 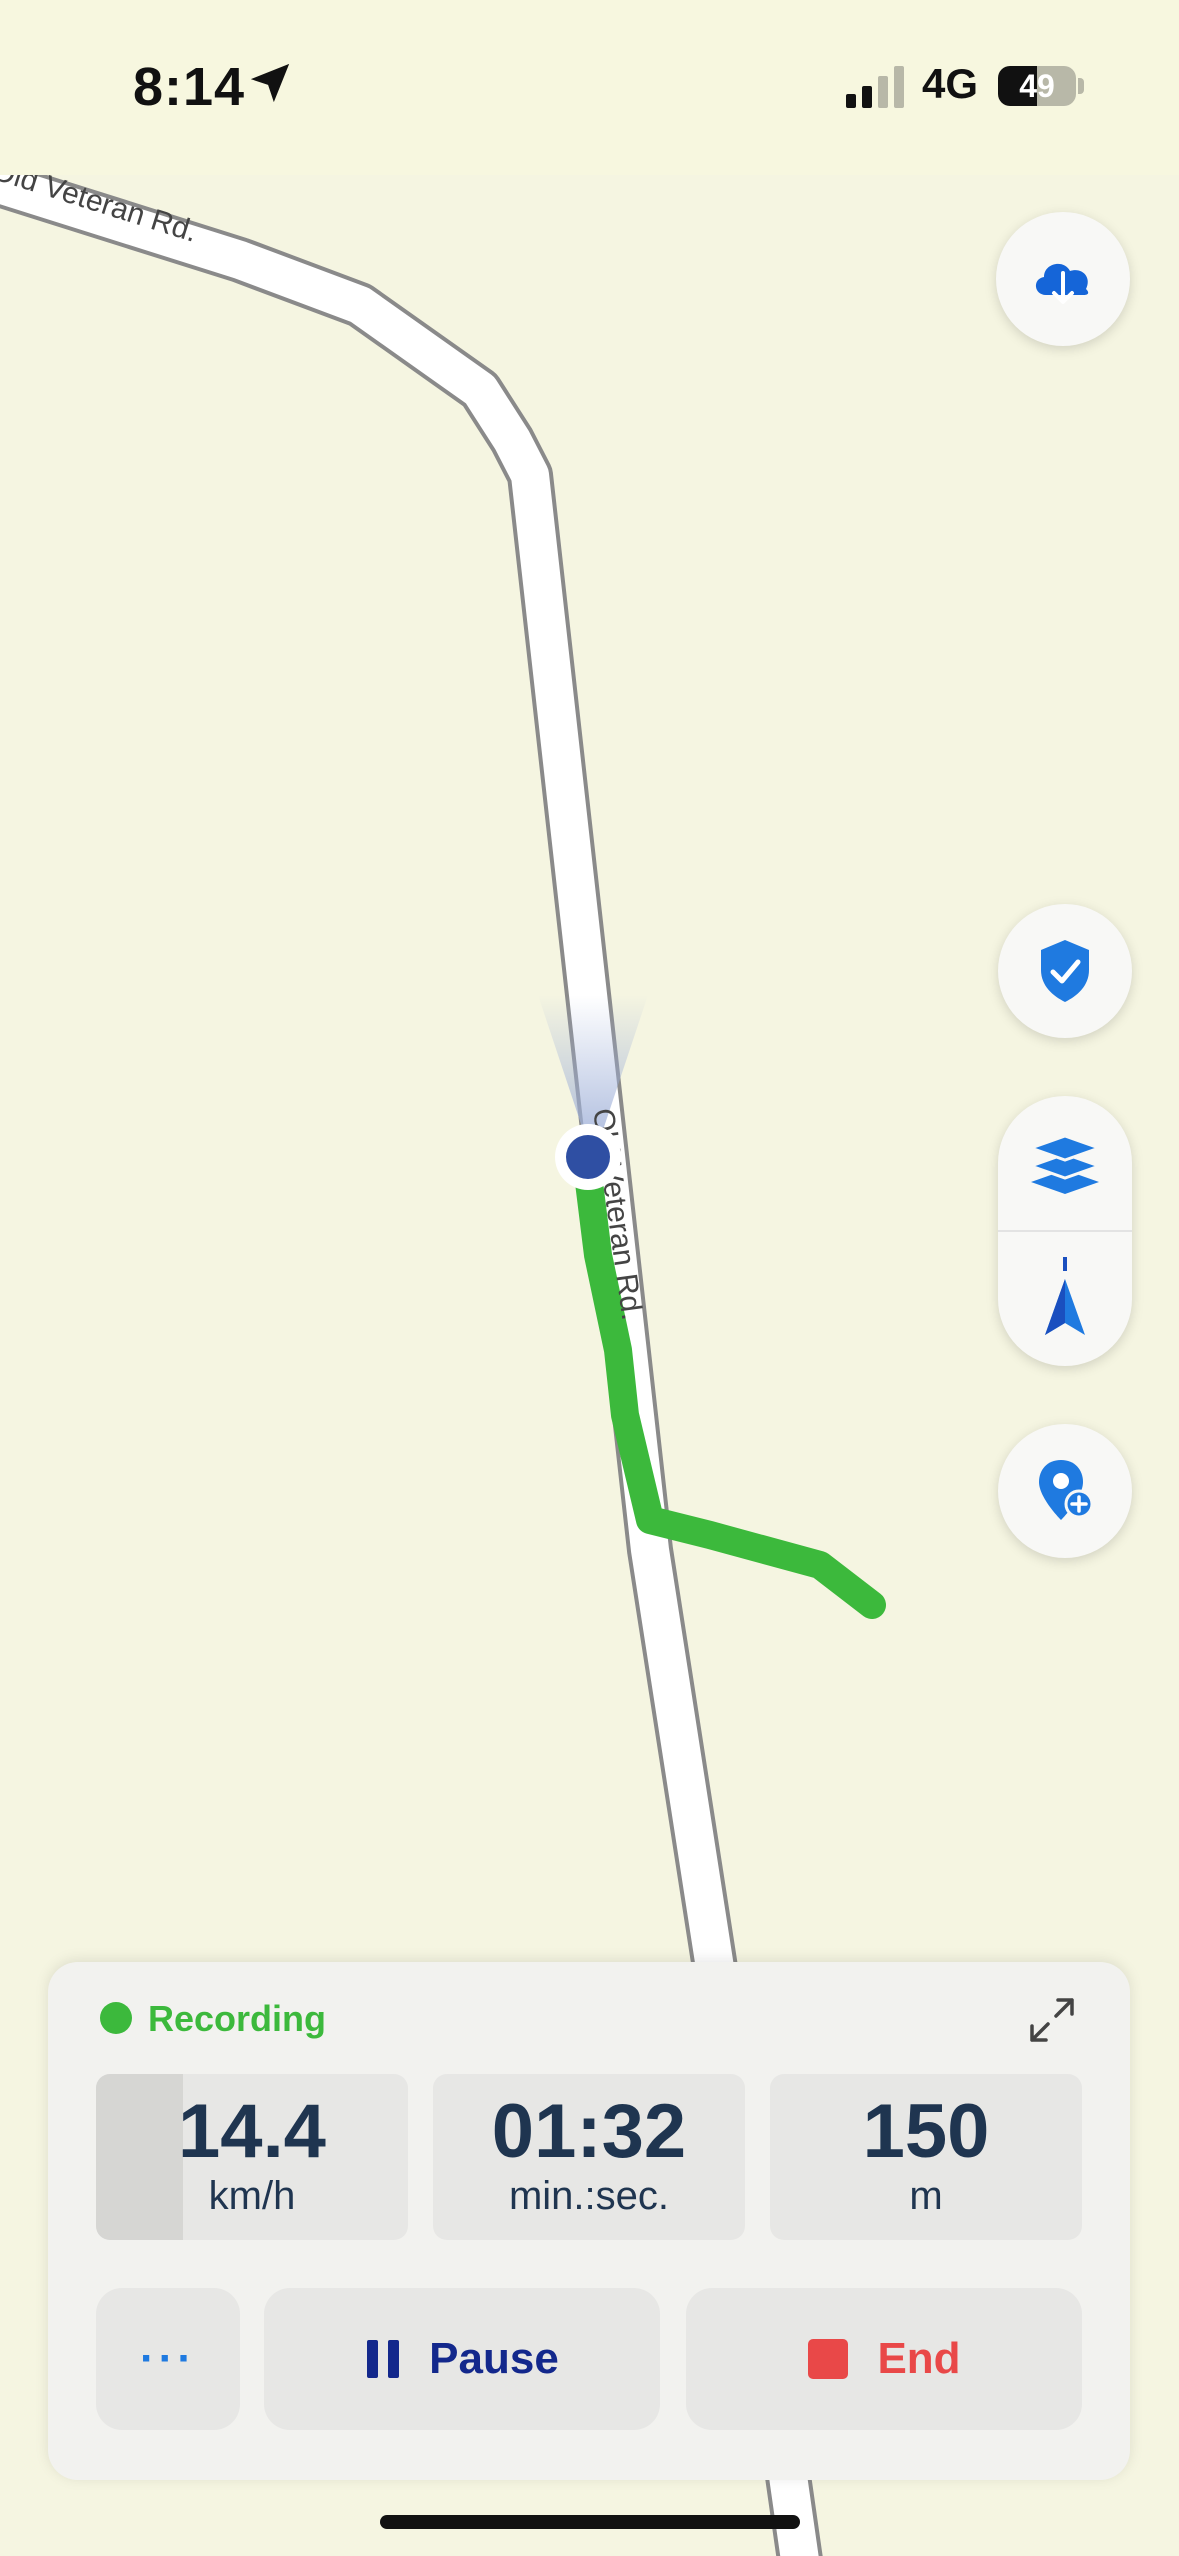 I want to click on pause-icon, so click(x=383, y=2359).